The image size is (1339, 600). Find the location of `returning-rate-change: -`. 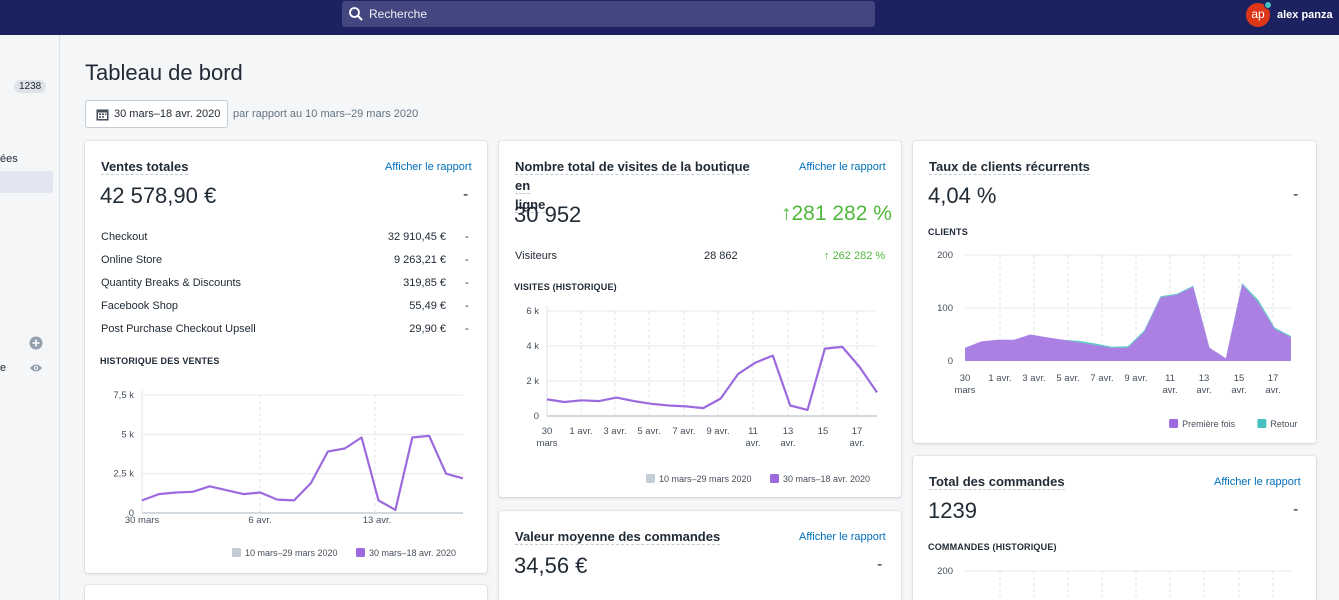

returning-rate-change: - is located at coordinates (1296, 194).